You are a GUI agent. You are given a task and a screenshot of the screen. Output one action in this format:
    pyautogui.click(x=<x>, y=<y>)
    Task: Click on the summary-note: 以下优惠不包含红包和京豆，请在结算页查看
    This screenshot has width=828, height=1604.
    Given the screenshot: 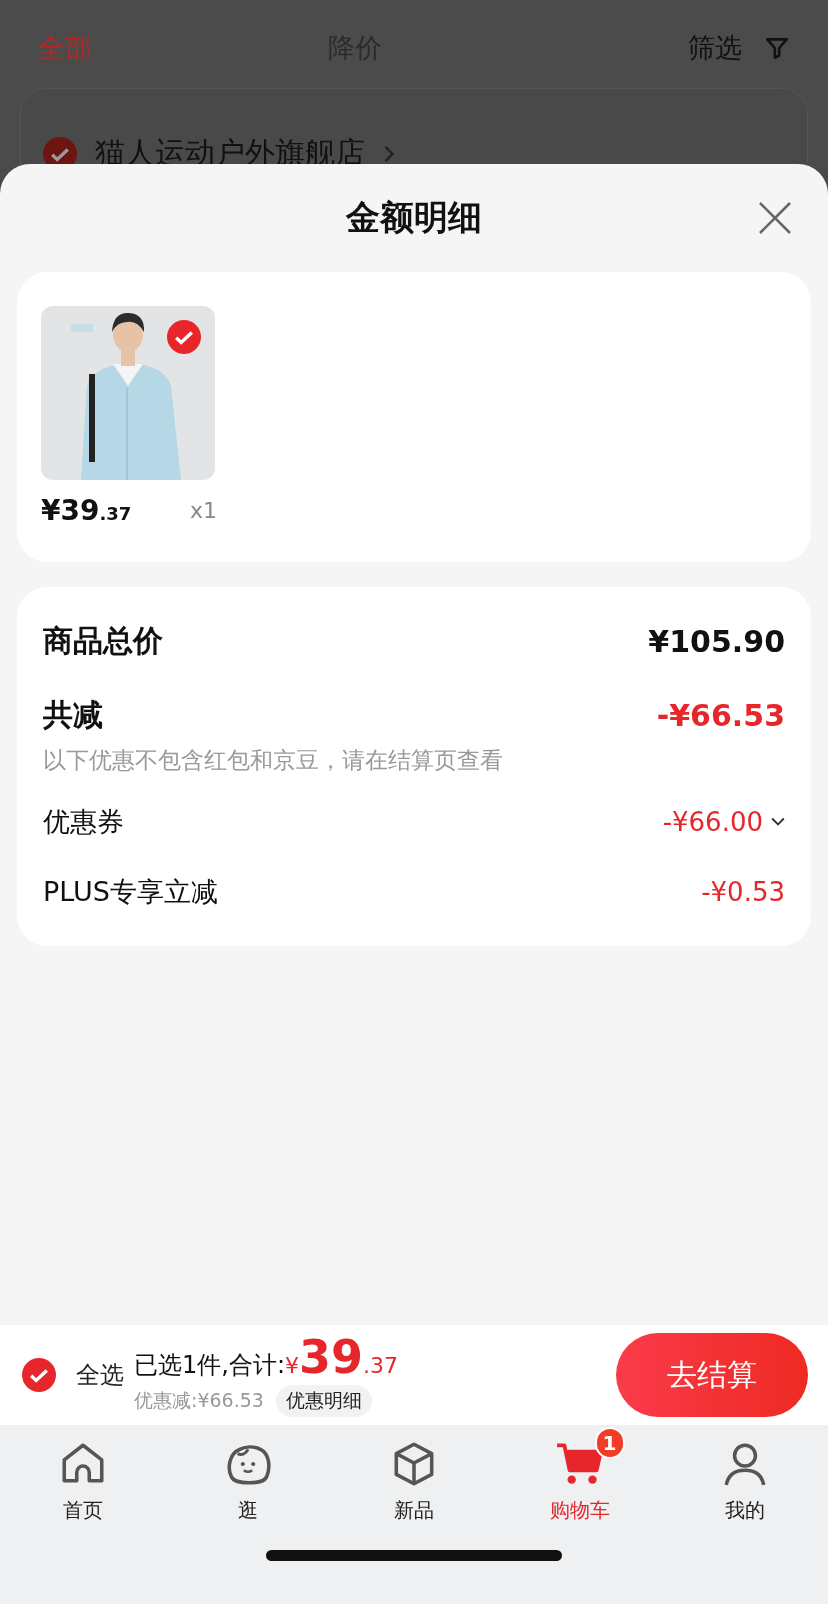 What is the action you would take?
    pyautogui.click(x=273, y=760)
    